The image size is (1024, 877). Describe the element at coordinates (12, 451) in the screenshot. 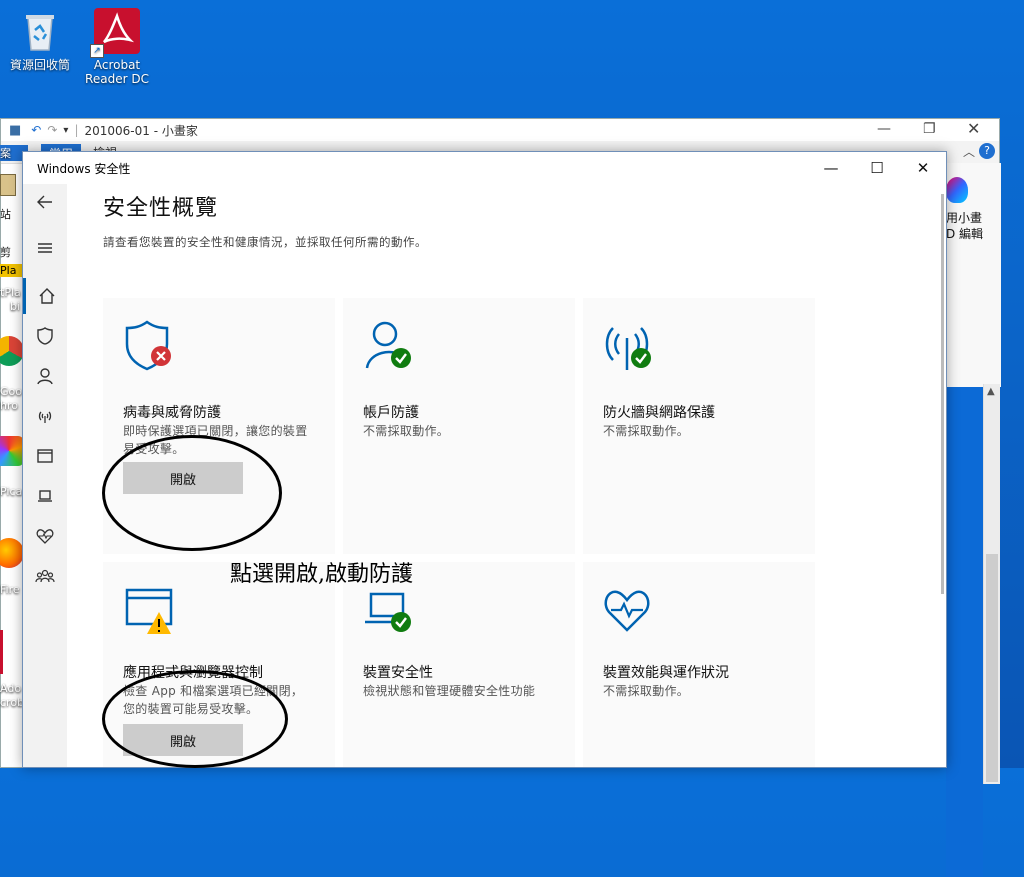

I see `picasa-icon` at that location.